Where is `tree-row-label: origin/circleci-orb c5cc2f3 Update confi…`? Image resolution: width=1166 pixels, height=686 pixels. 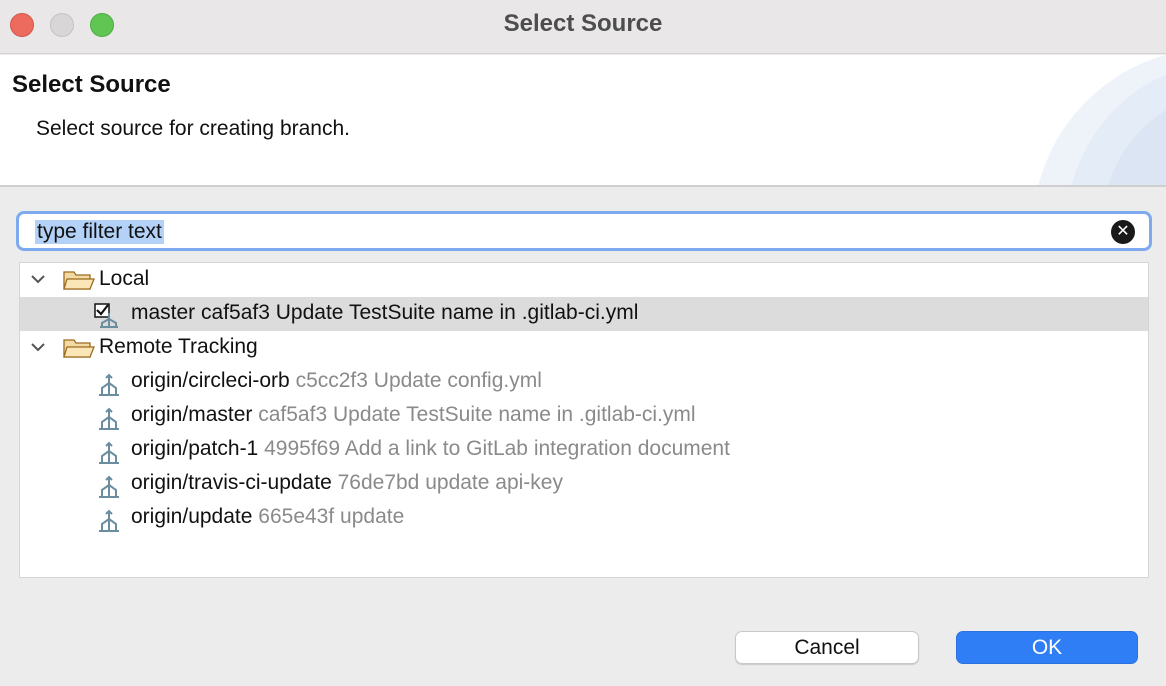
tree-row-label: origin/circleci-orb c5cc2f3 Update confi… is located at coordinates (336, 380).